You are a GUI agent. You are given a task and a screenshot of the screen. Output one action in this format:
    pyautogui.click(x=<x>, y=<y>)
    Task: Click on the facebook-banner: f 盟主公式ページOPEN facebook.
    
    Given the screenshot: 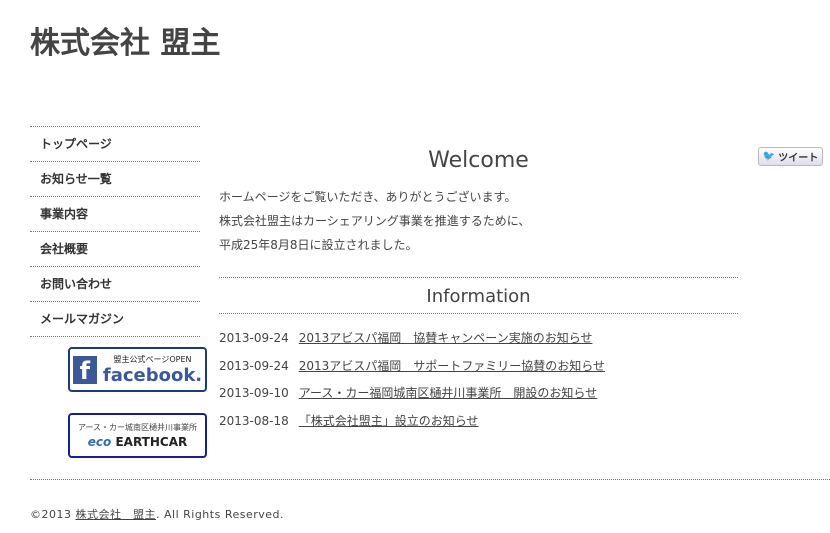 What is the action you would take?
    pyautogui.click(x=137, y=369)
    